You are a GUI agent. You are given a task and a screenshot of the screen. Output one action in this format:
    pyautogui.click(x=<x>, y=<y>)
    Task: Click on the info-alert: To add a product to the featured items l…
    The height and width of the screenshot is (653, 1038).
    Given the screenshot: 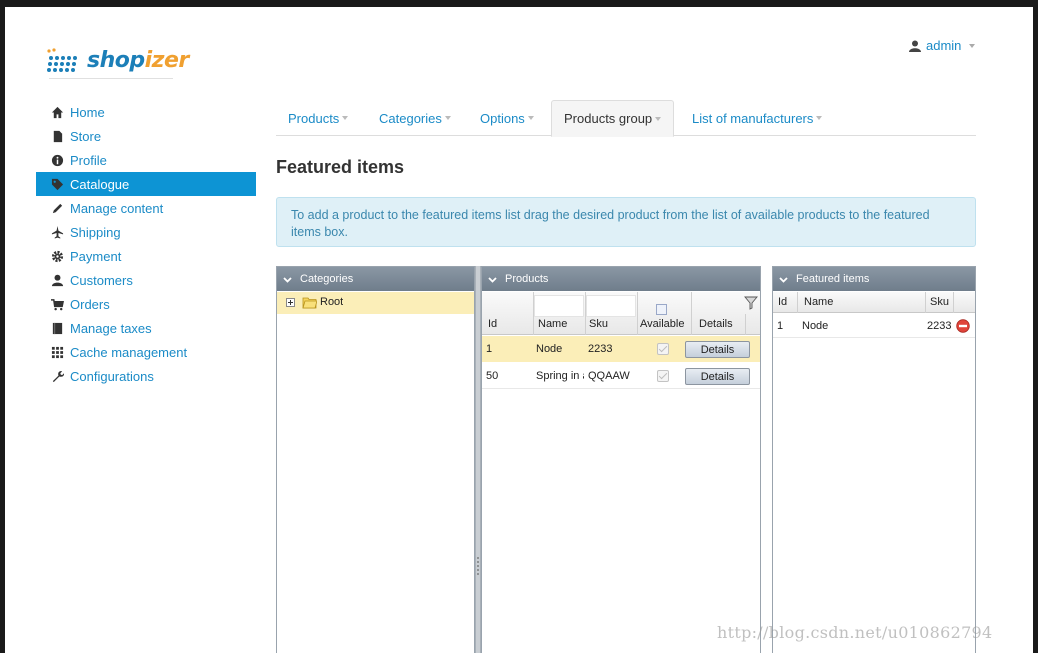 What is the action you would take?
    pyautogui.click(x=626, y=222)
    